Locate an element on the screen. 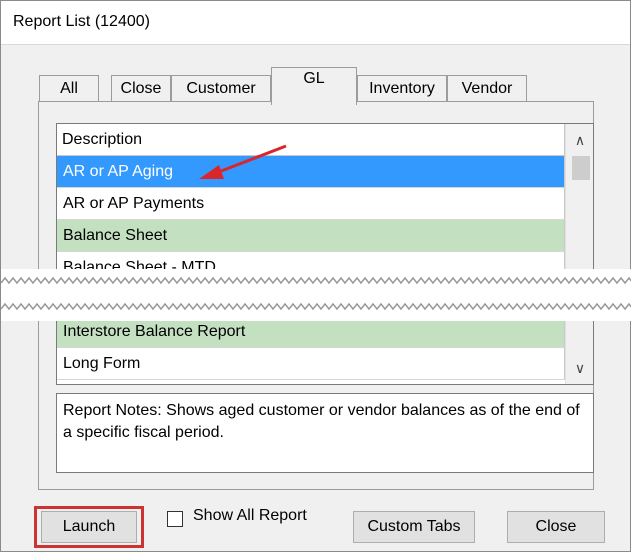  custom-tabs-button: Custom Tabs is located at coordinates (414, 527).